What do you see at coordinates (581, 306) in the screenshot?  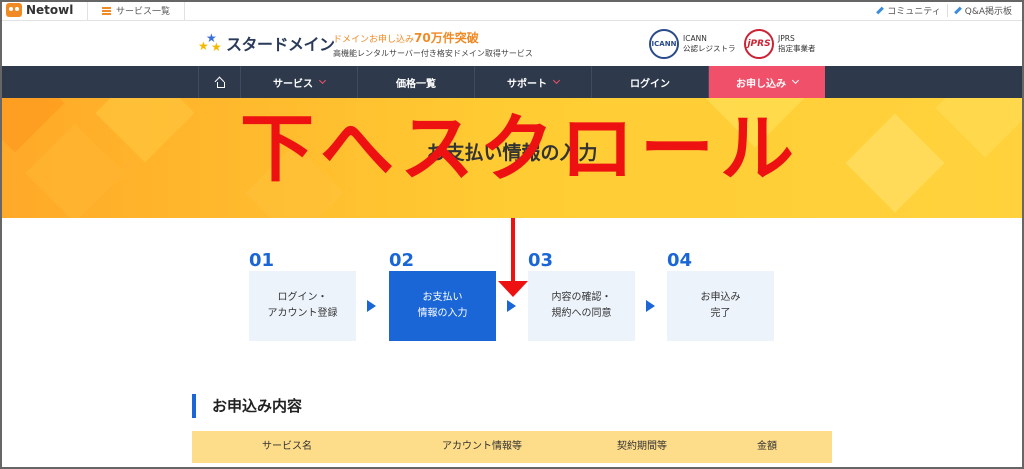 I see `step-confirm-terms: 内容の確認・ 規約への同意` at bounding box center [581, 306].